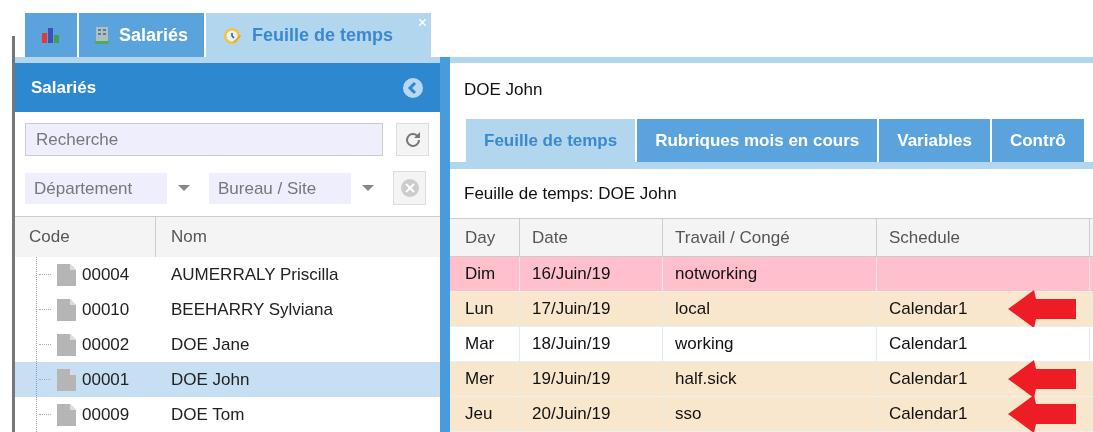 The height and width of the screenshot is (432, 1093). What do you see at coordinates (102, 35) in the screenshot?
I see `building-icon` at bounding box center [102, 35].